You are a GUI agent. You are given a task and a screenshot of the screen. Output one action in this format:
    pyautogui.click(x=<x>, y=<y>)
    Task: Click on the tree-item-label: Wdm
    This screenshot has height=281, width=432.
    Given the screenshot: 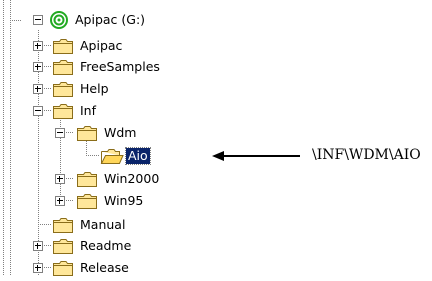 What is the action you would take?
    pyautogui.click(x=120, y=132)
    